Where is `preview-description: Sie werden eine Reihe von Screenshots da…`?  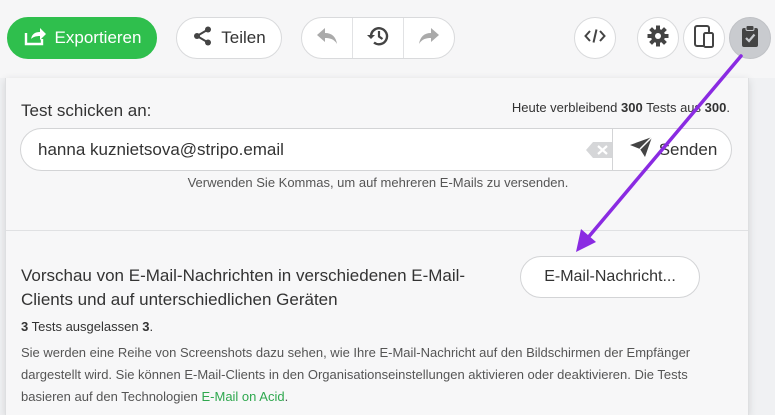
preview-description: Sie werden eine Reihe von Screenshots da… is located at coordinates (356, 374).